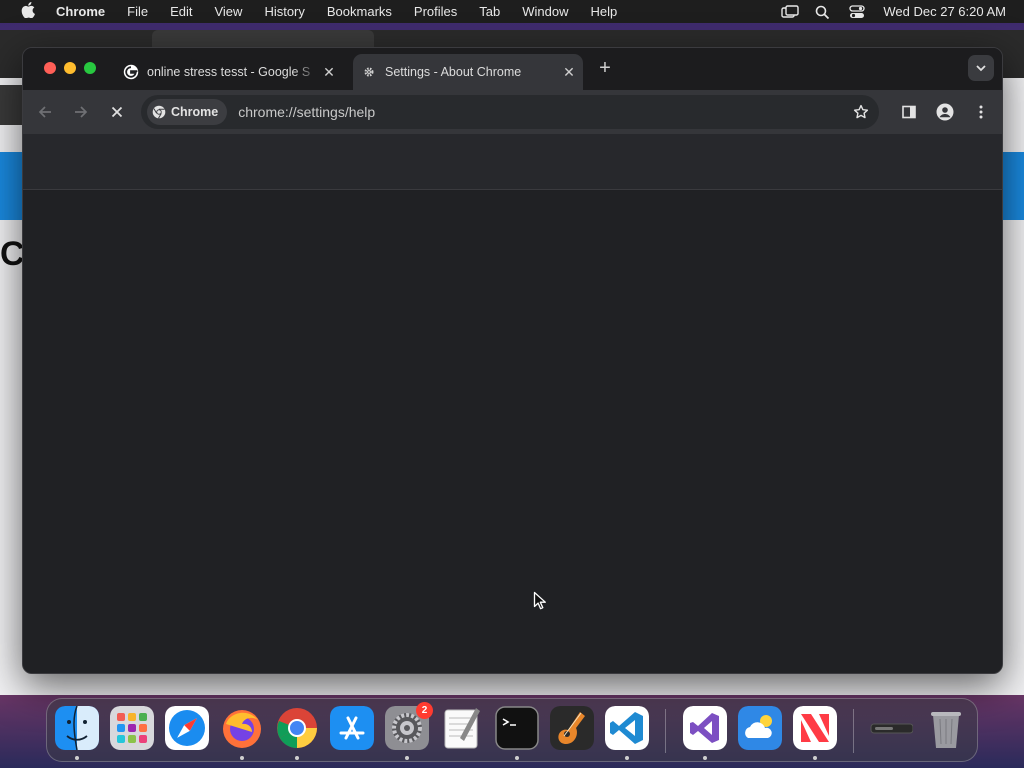 The width and height of the screenshot is (1024, 768). I want to click on stop-loading-x-icon, so click(117, 112).